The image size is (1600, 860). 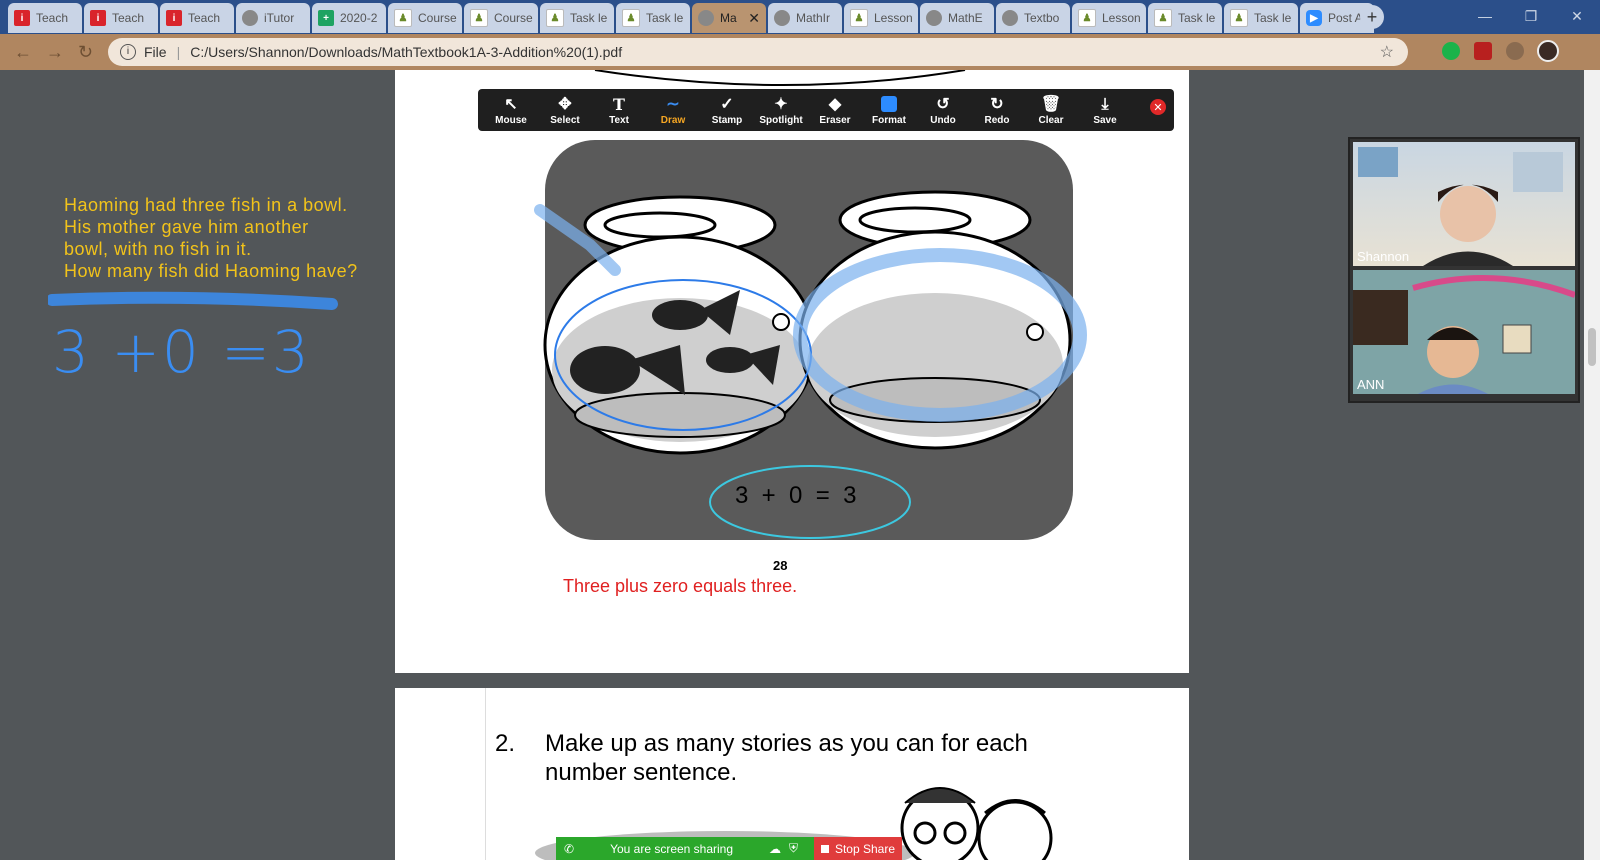 What do you see at coordinates (1372, 17) in the screenshot?
I see `new-tab-button: +` at bounding box center [1372, 17].